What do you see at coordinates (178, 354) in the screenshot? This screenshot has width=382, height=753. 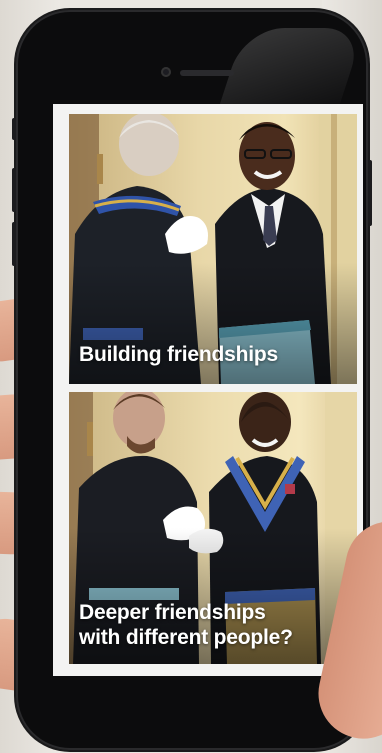 I see `slide-caption: Building friendships` at bounding box center [178, 354].